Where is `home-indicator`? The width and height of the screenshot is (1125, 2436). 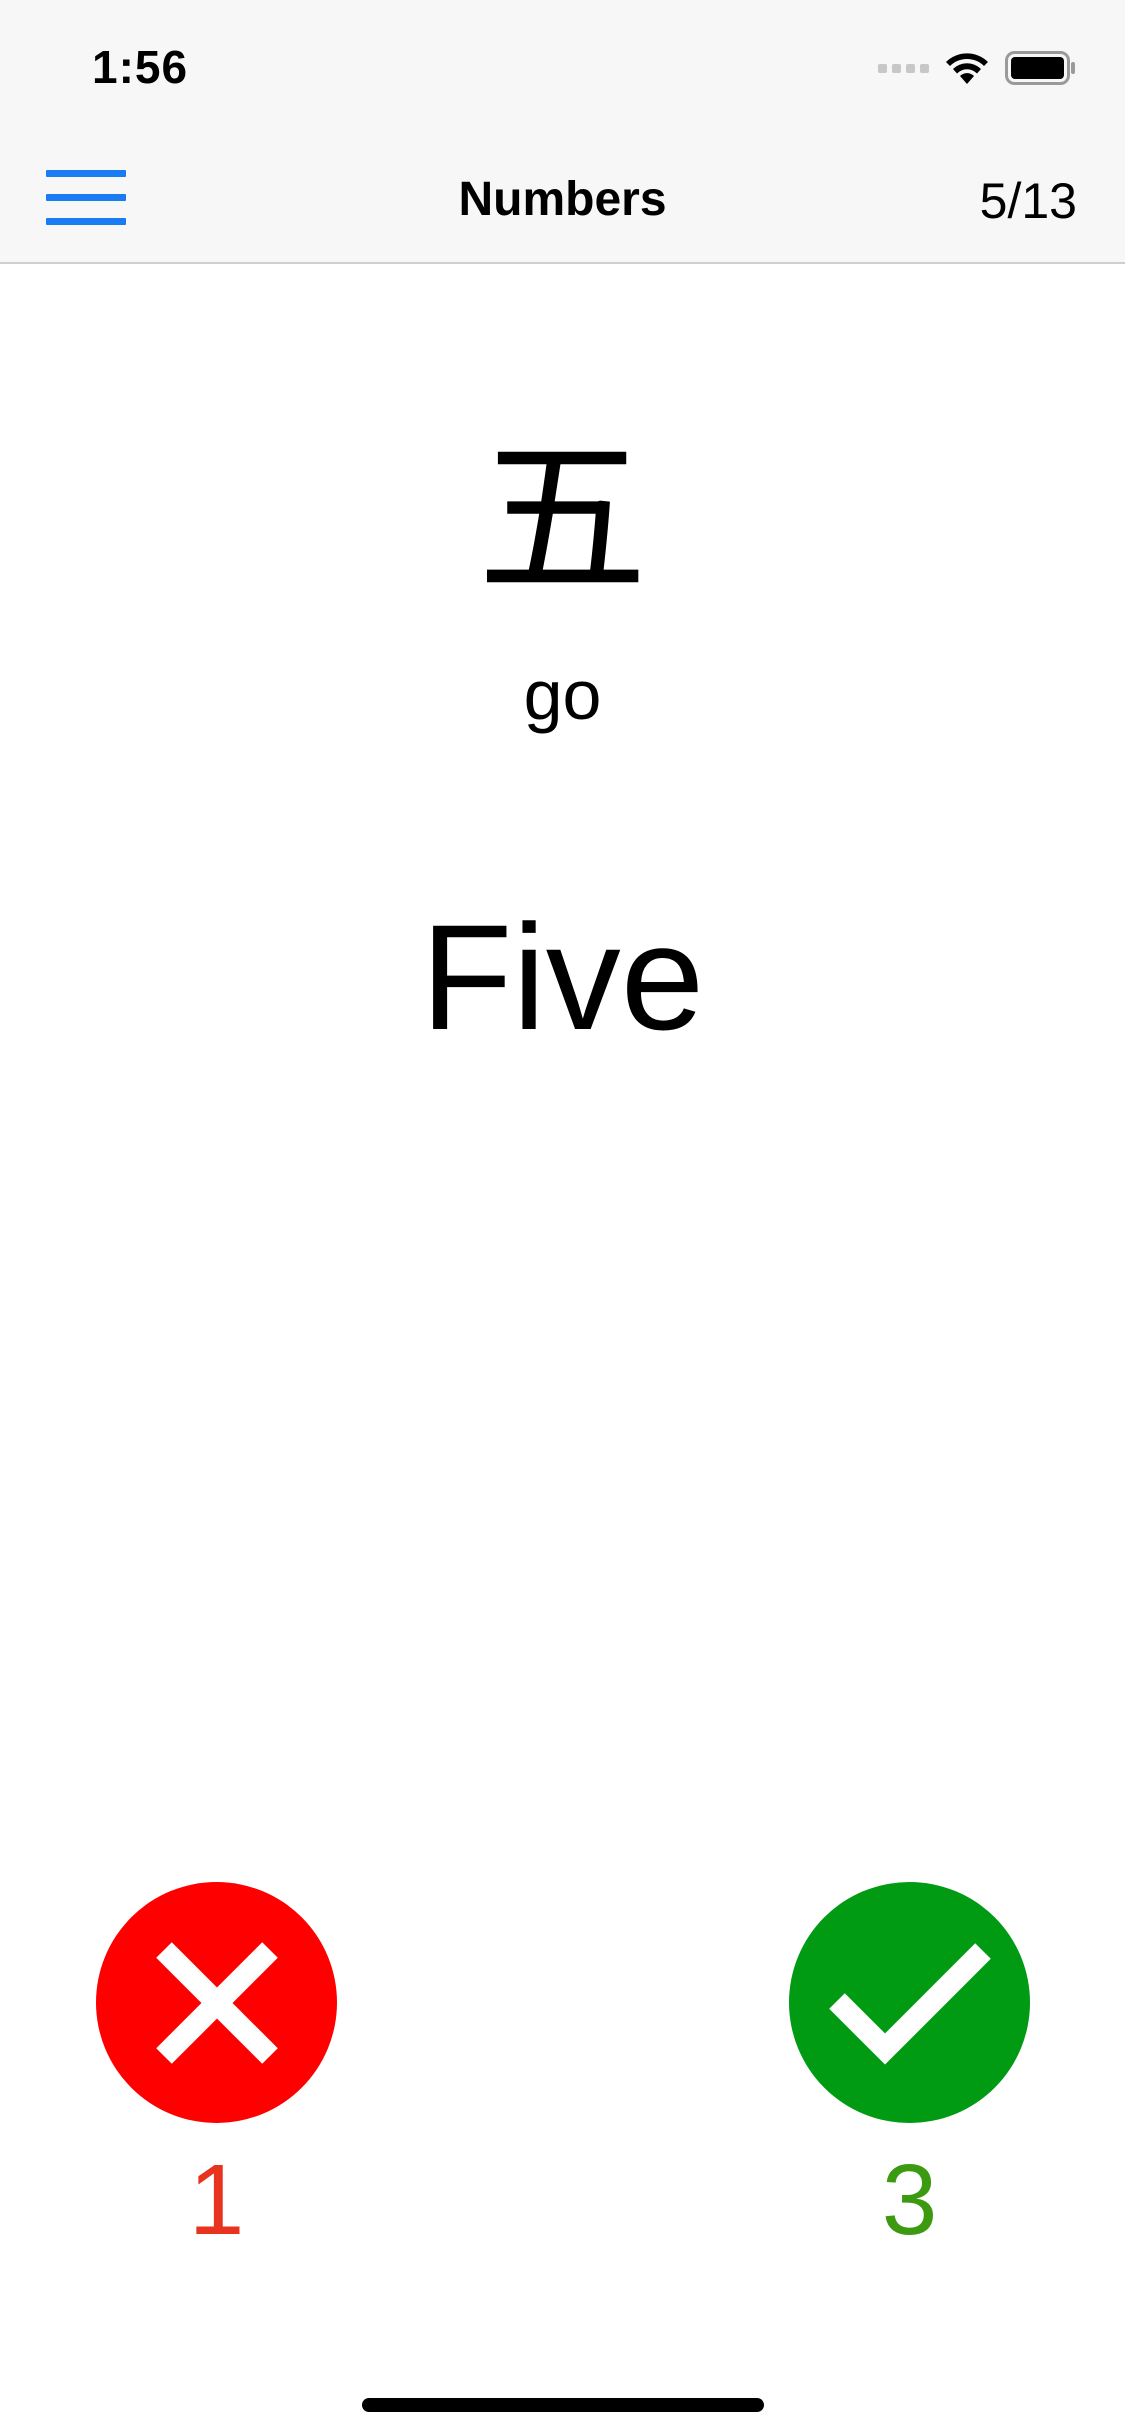 home-indicator is located at coordinates (563, 2405).